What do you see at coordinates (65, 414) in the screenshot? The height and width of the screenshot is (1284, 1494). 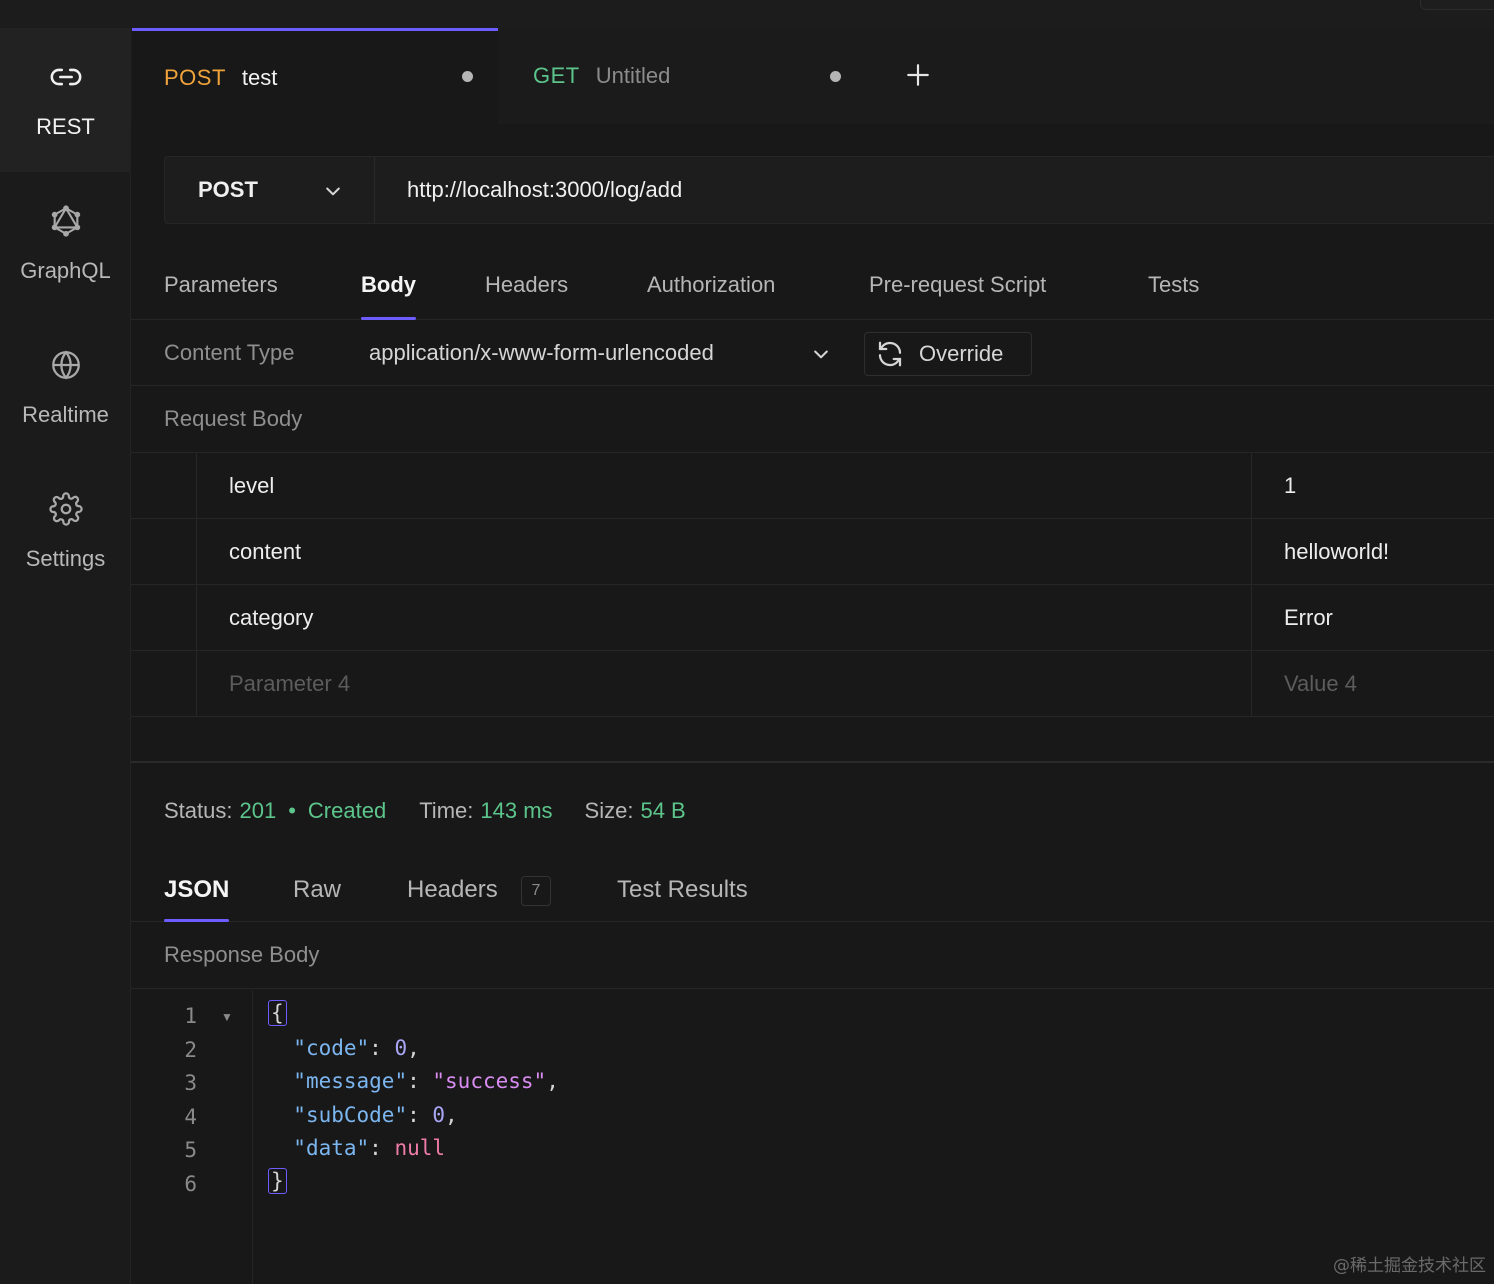 I see `sidebar-item-label: Realtime` at bounding box center [65, 414].